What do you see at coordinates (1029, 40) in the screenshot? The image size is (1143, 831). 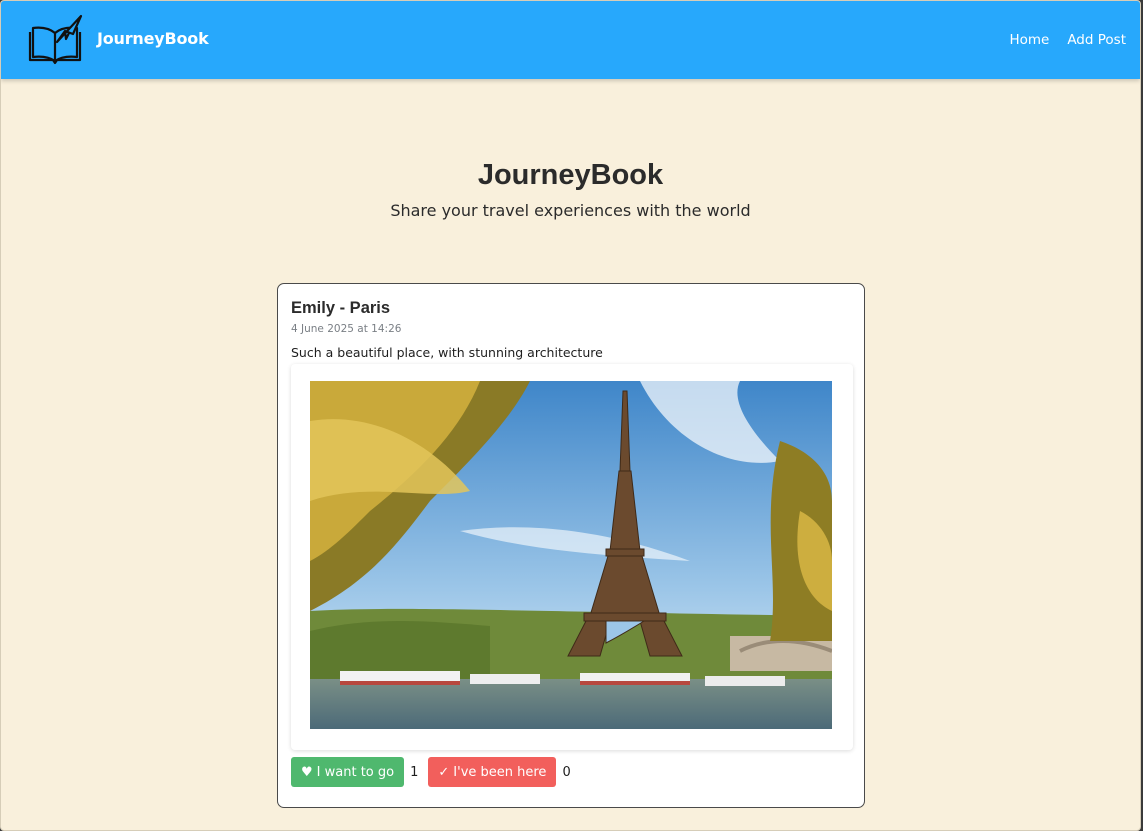 I see `nav-link-home: Home` at bounding box center [1029, 40].